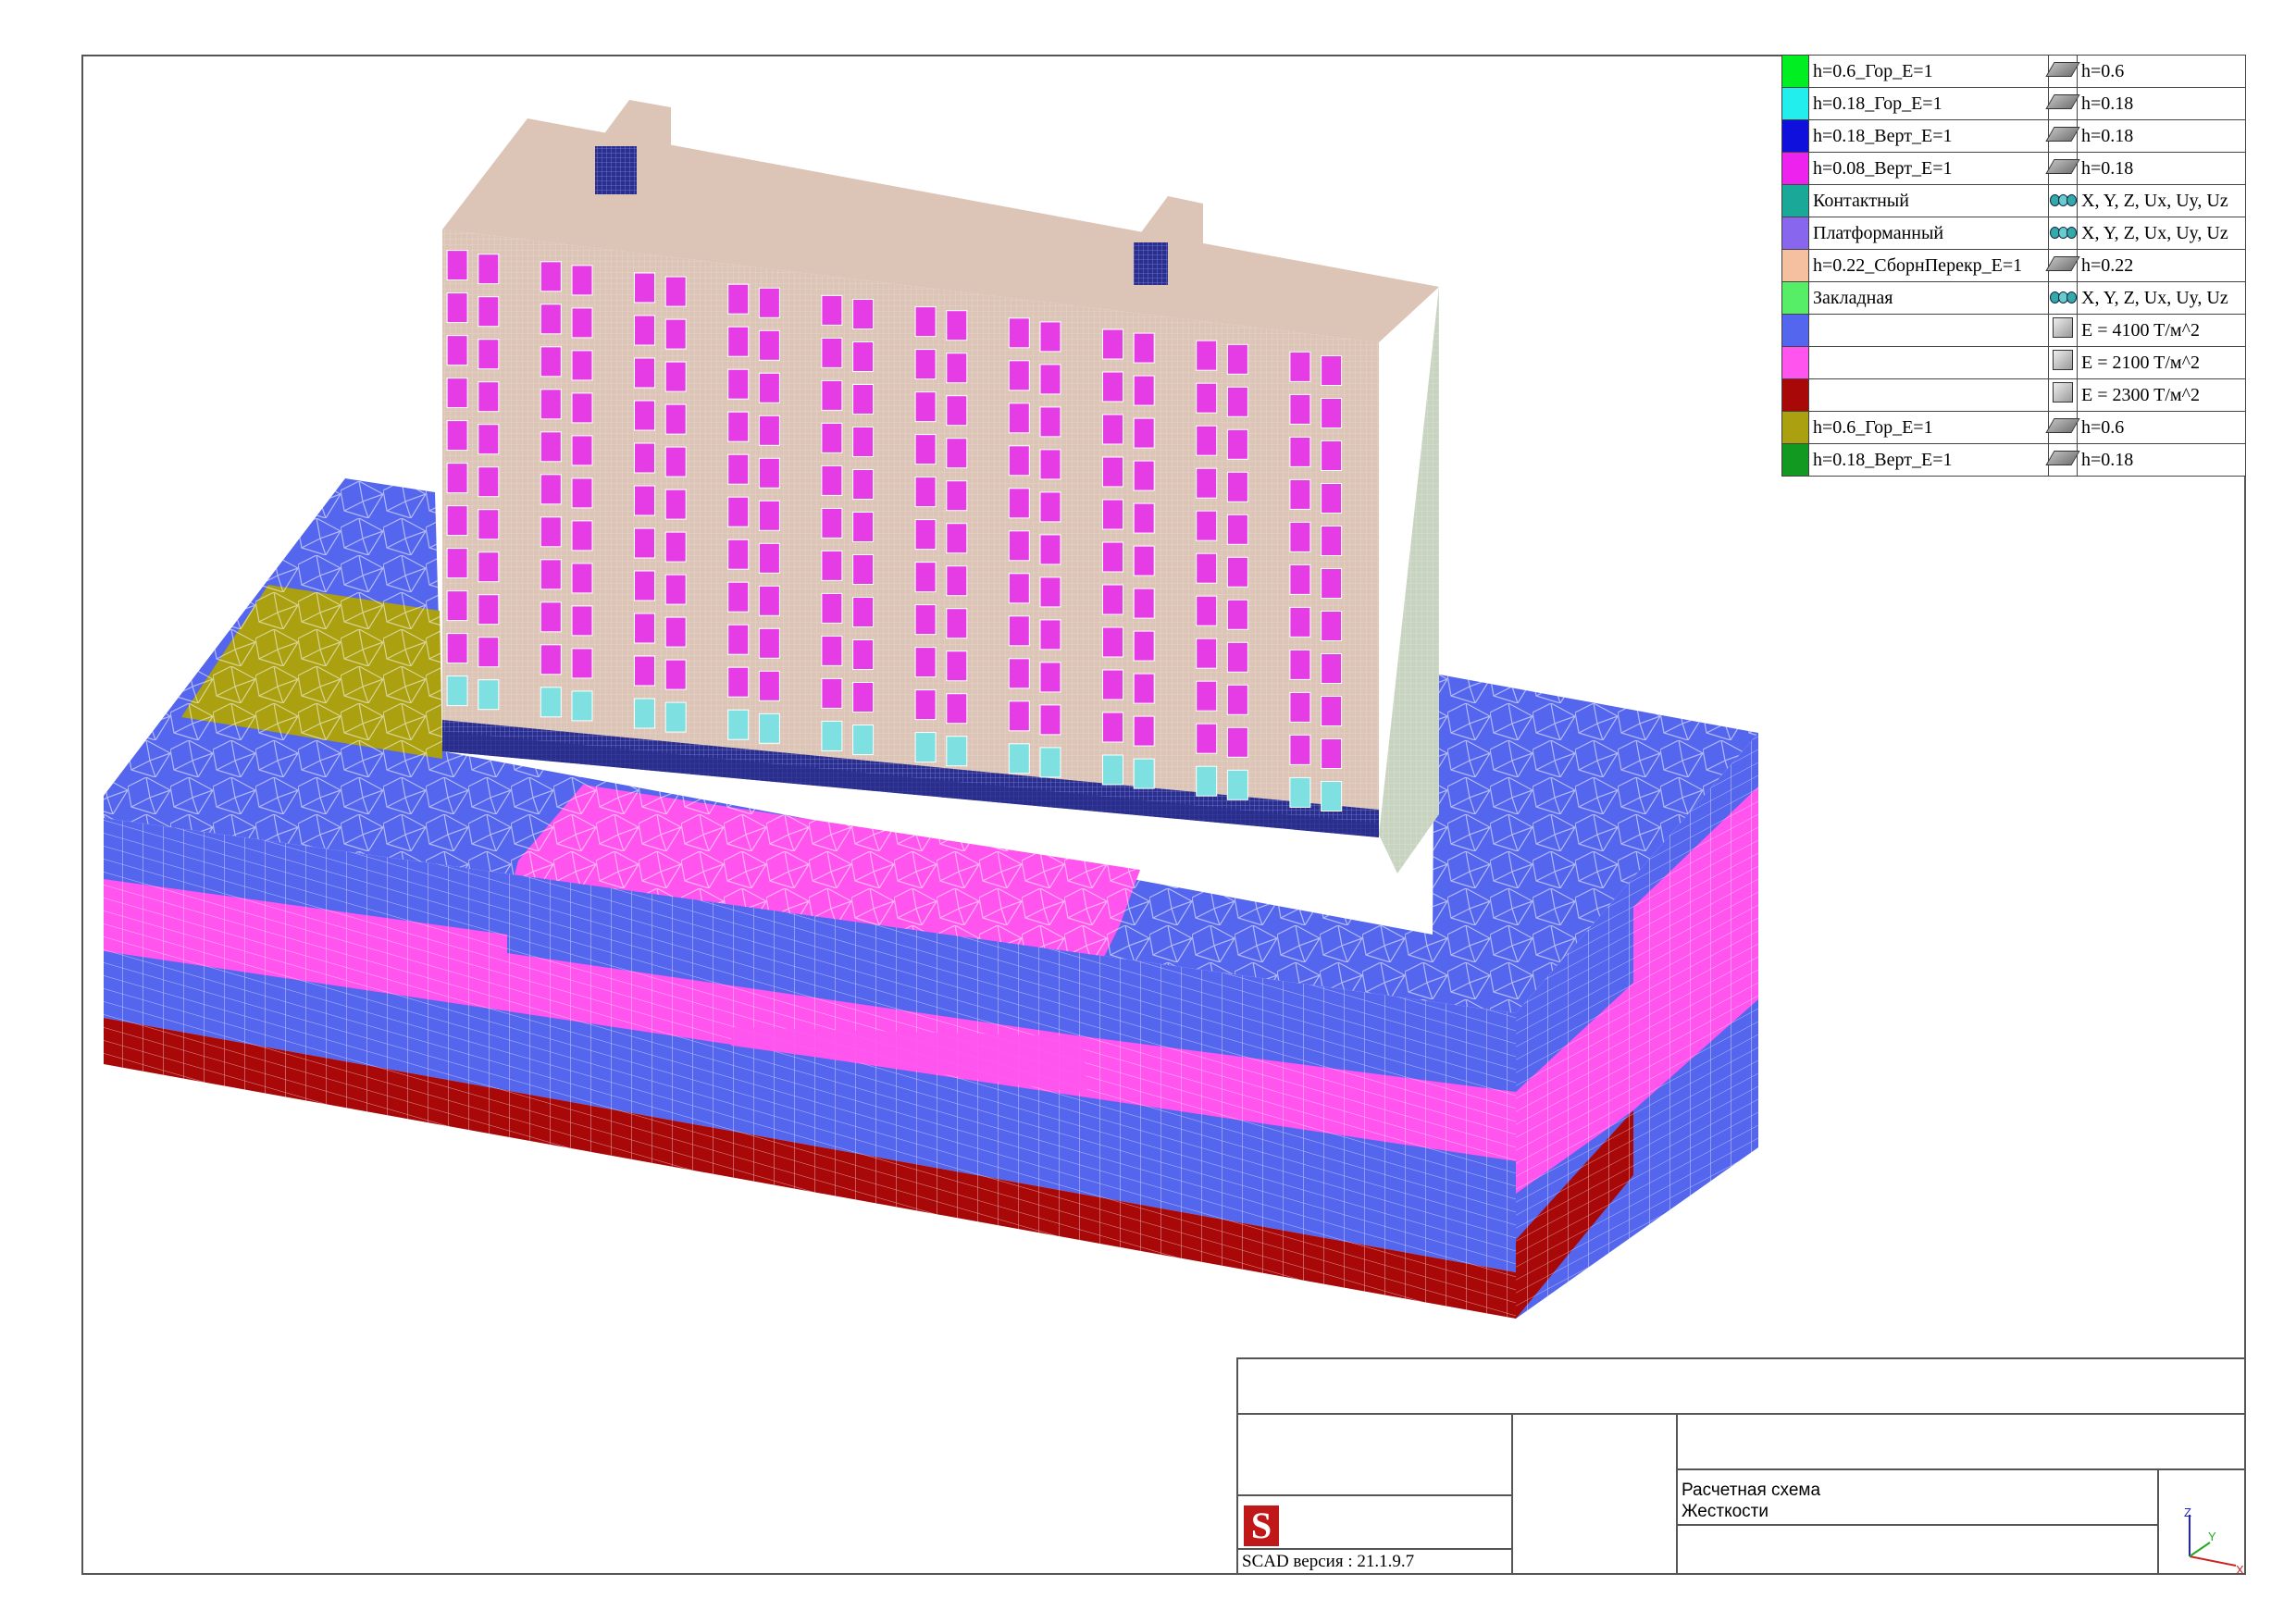 The width and height of the screenshot is (2296, 1623). What do you see at coordinates (1929, 168) in the screenshot?
I see `legend-name: h=0.08_Верт_E=1` at bounding box center [1929, 168].